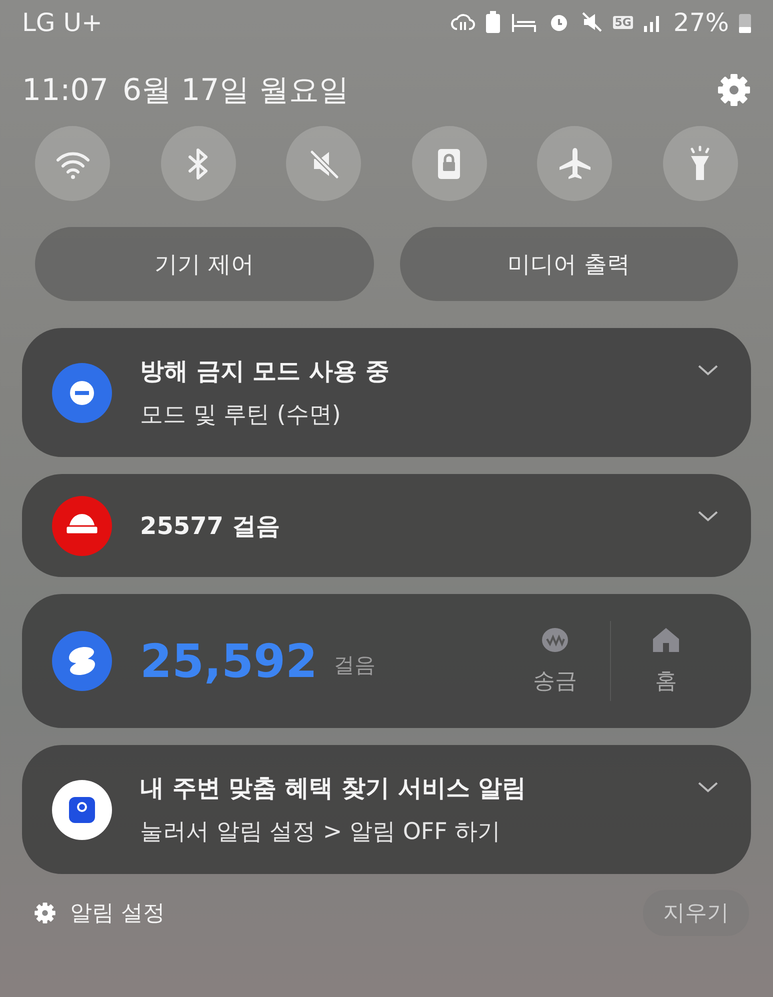 The height and width of the screenshot is (997, 773). What do you see at coordinates (569, 264) in the screenshot?
I see `panel-button: 미디어 출력` at bounding box center [569, 264].